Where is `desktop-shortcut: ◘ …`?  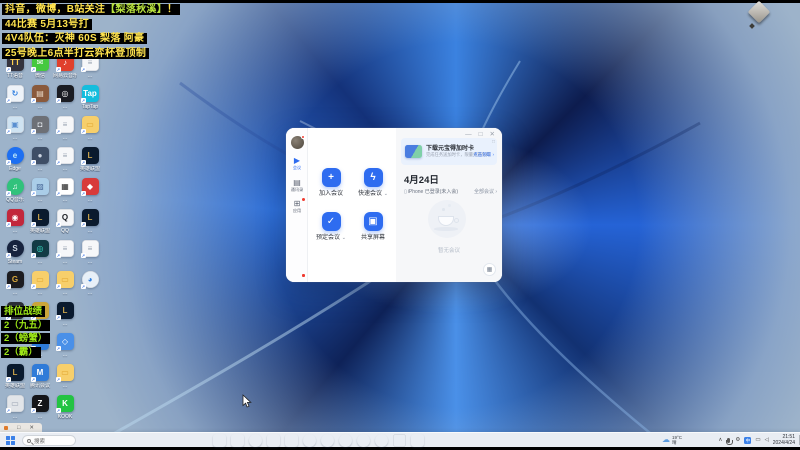
desktop-shortcut: ◘ … is located at coordinates (40, 128).